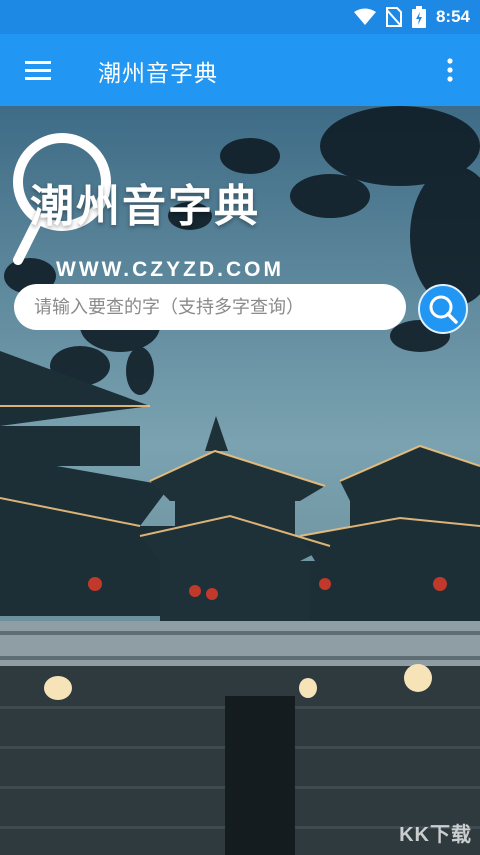  What do you see at coordinates (418, 17) in the screenshot?
I see `battery-charging-icon` at bounding box center [418, 17].